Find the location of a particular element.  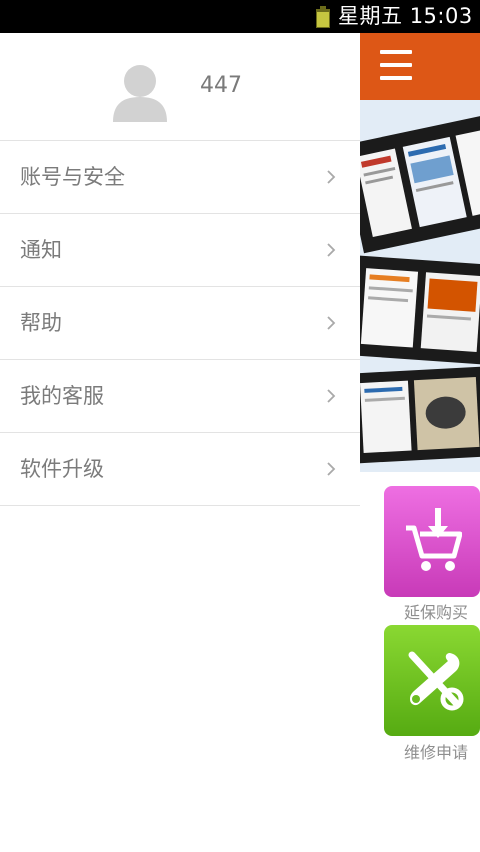

banner-image is located at coordinates (420, 286).